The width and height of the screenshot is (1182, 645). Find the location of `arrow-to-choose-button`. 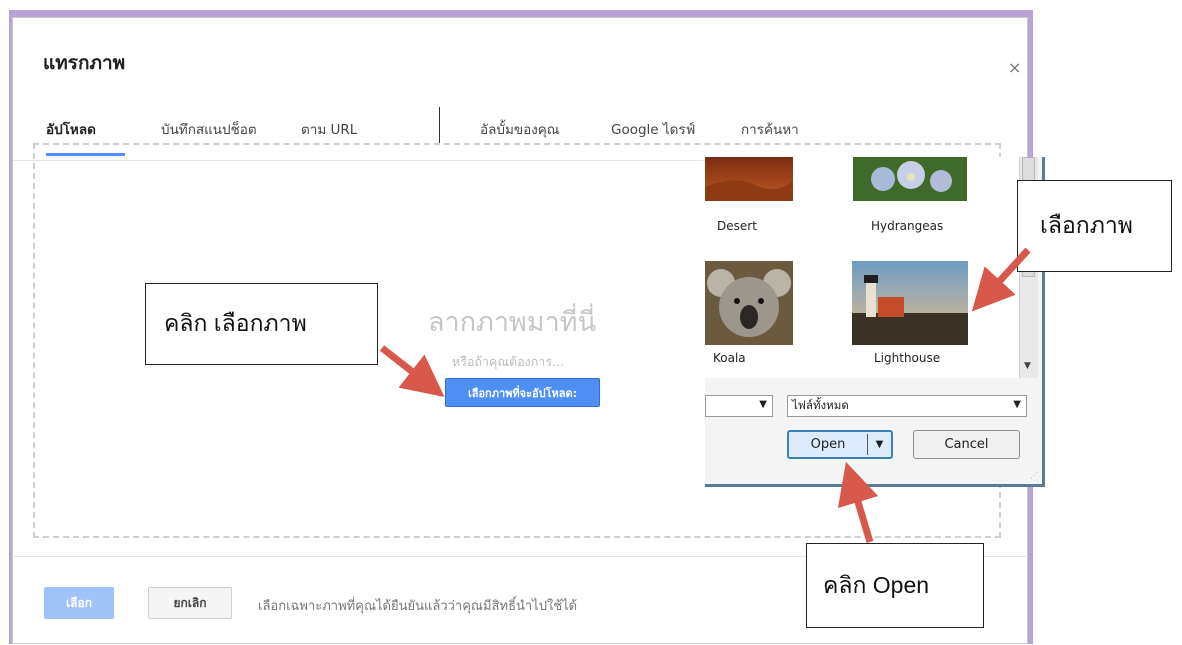

arrow-to-choose-button is located at coordinates (412, 371).